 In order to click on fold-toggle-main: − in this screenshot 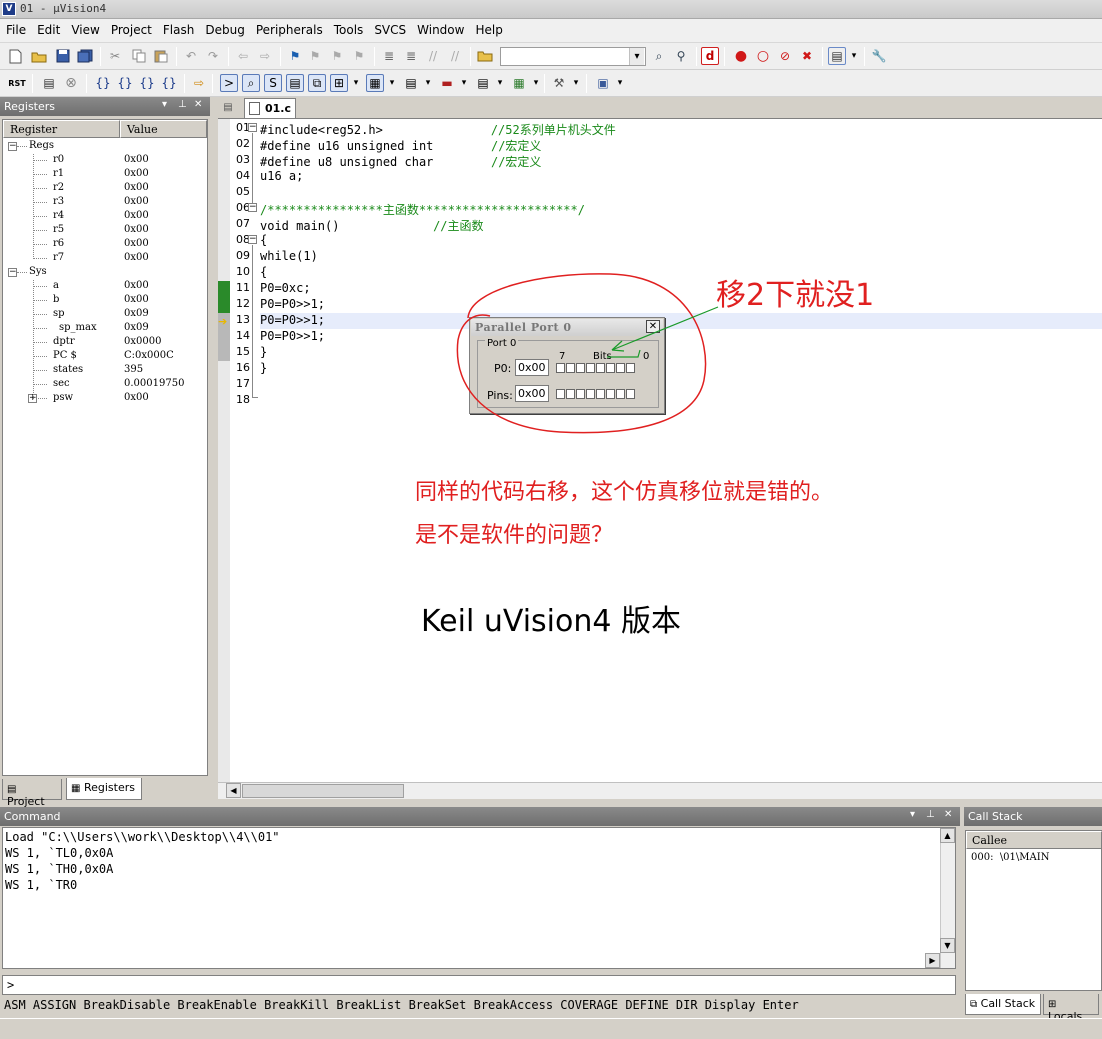, I will do `click(252, 239)`.